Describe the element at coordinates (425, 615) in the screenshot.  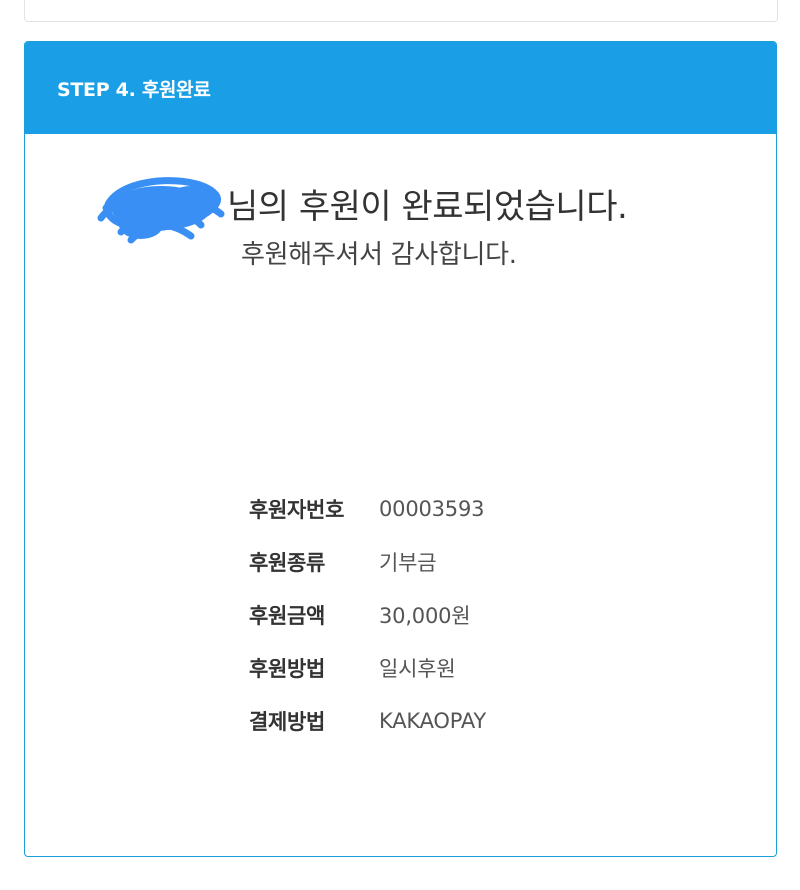
I see `detail-value: 30,000원` at that location.